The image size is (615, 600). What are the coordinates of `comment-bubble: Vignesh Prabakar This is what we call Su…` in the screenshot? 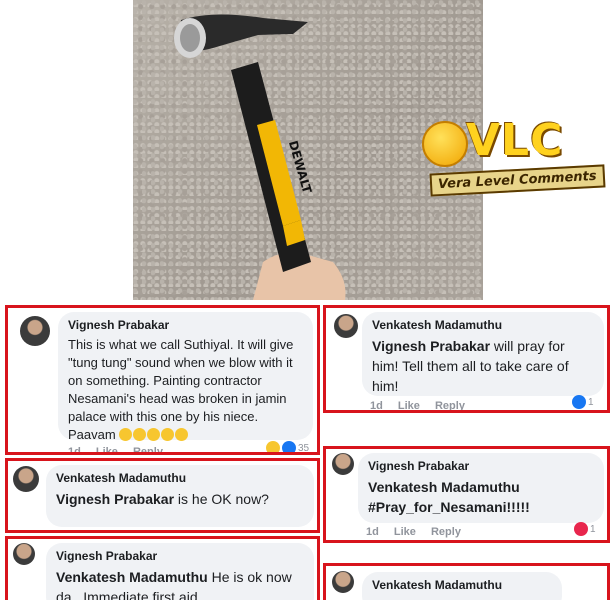 It's located at (185, 377).